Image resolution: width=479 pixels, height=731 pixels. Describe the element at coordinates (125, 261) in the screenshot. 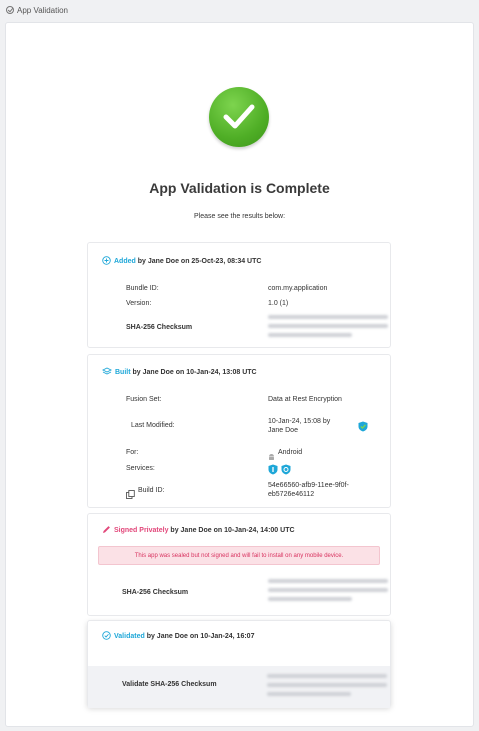

I see `added-status: Added` at that location.